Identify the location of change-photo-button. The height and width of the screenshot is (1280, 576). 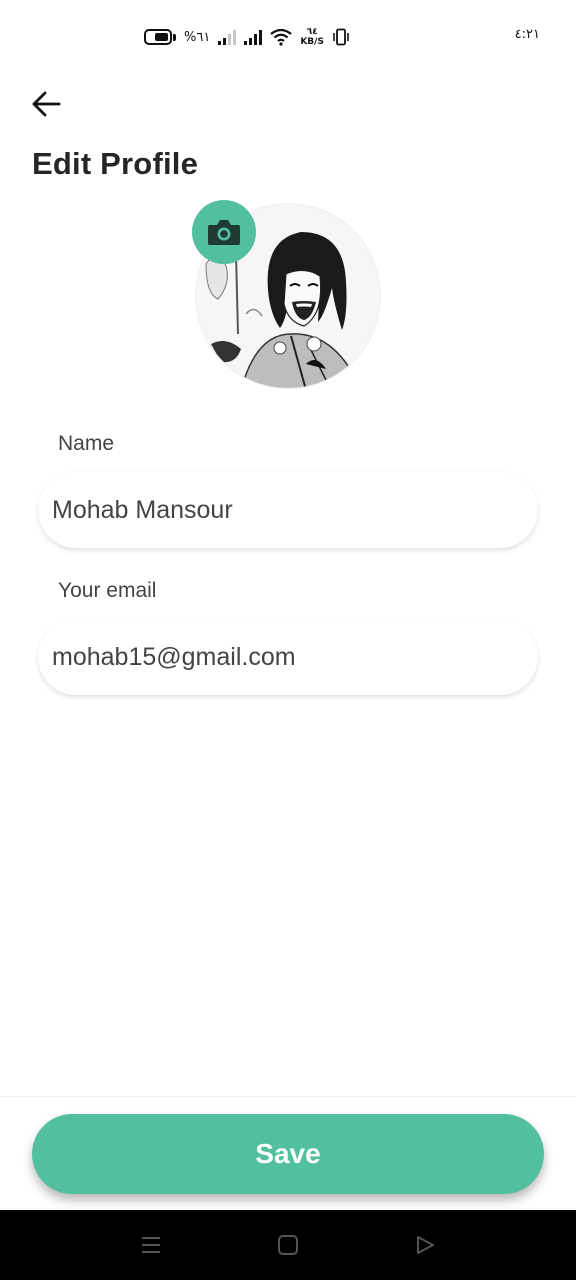
(224, 232).